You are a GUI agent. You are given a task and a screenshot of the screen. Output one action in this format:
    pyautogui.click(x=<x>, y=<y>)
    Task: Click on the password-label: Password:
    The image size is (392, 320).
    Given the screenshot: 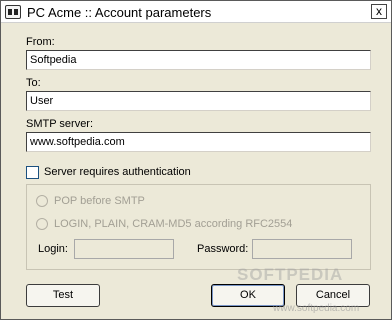 What is the action you would take?
    pyautogui.click(x=223, y=249)
    